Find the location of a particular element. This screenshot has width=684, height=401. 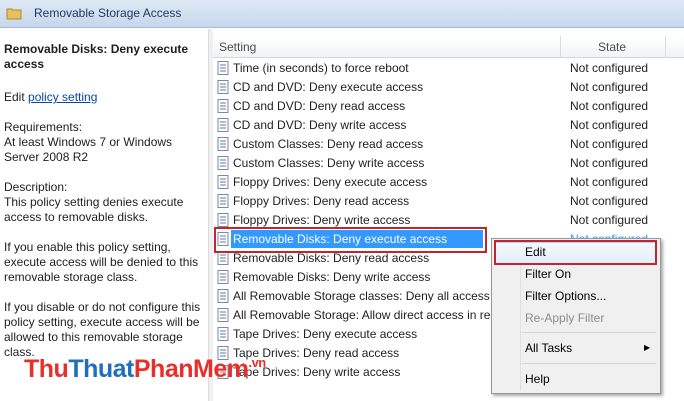

watermark-part: PhanMem is located at coordinates (191, 369).